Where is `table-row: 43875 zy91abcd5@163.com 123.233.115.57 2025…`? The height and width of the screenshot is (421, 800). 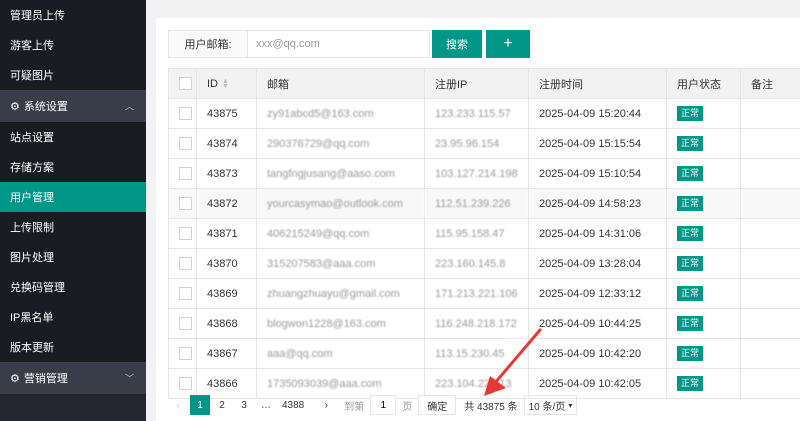 table-row: 43875 zy91abcd5@163.com 123.233.115.57 2025… is located at coordinates (484, 113).